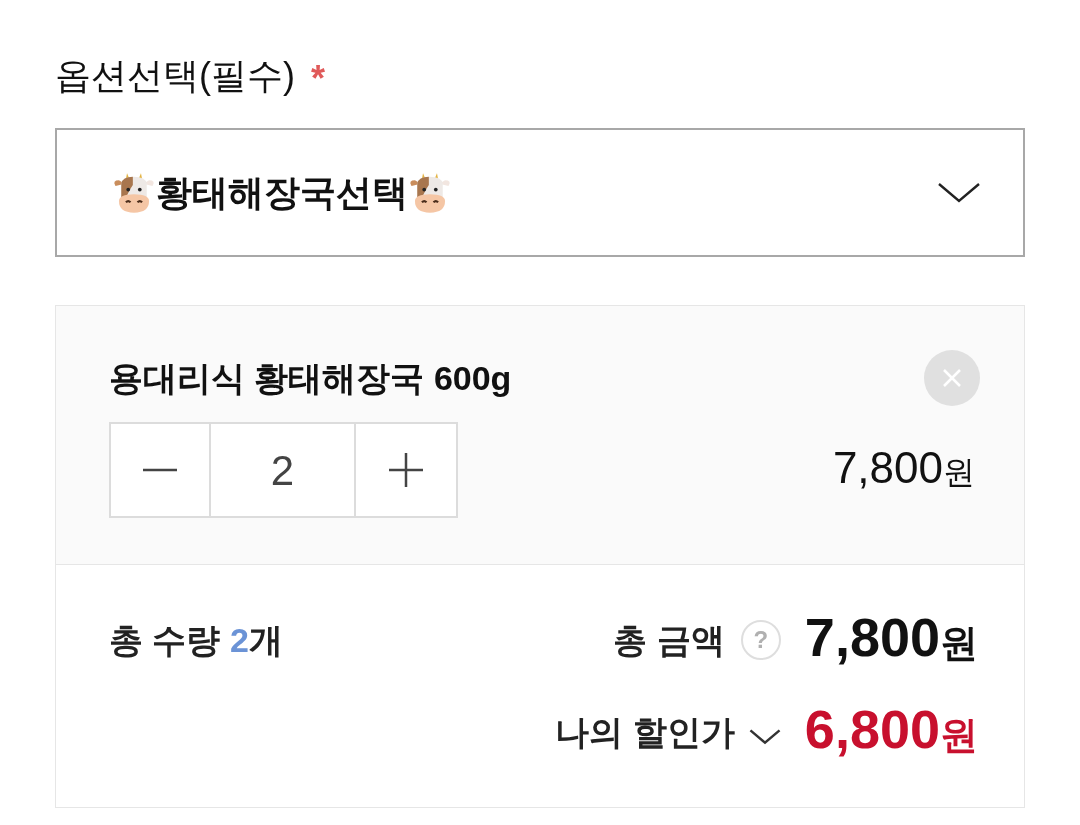  What do you see at coordinates (903, 468) in the screenshot?
I see `option-price: 7,800원` at bounding box center [903, 468].